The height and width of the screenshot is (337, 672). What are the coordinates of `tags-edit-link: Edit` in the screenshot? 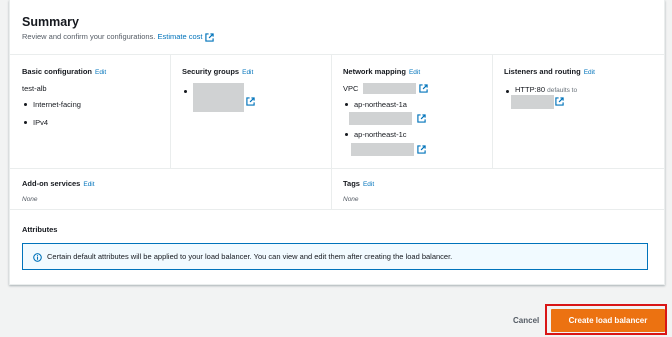 It's located at (368, 184).